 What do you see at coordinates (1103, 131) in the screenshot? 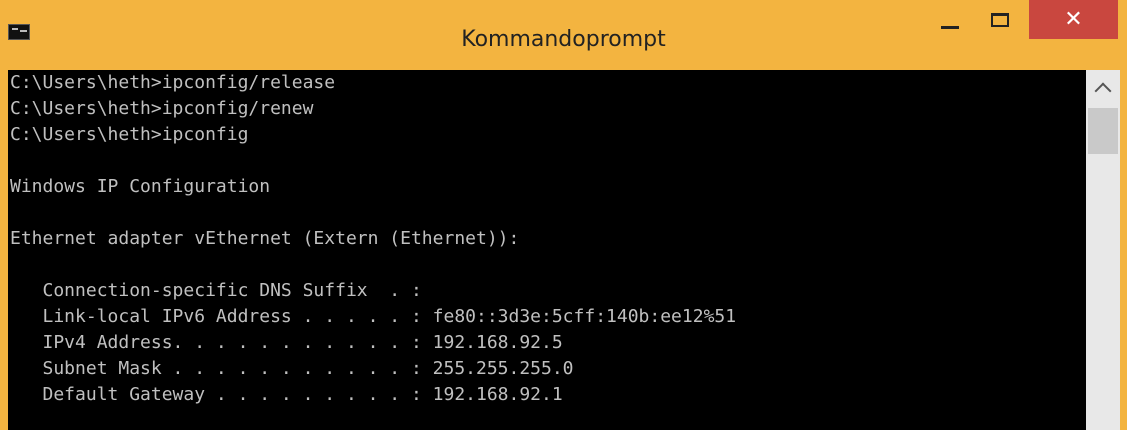
I see `scroll-thumb` at bounding box center [1103, 131].